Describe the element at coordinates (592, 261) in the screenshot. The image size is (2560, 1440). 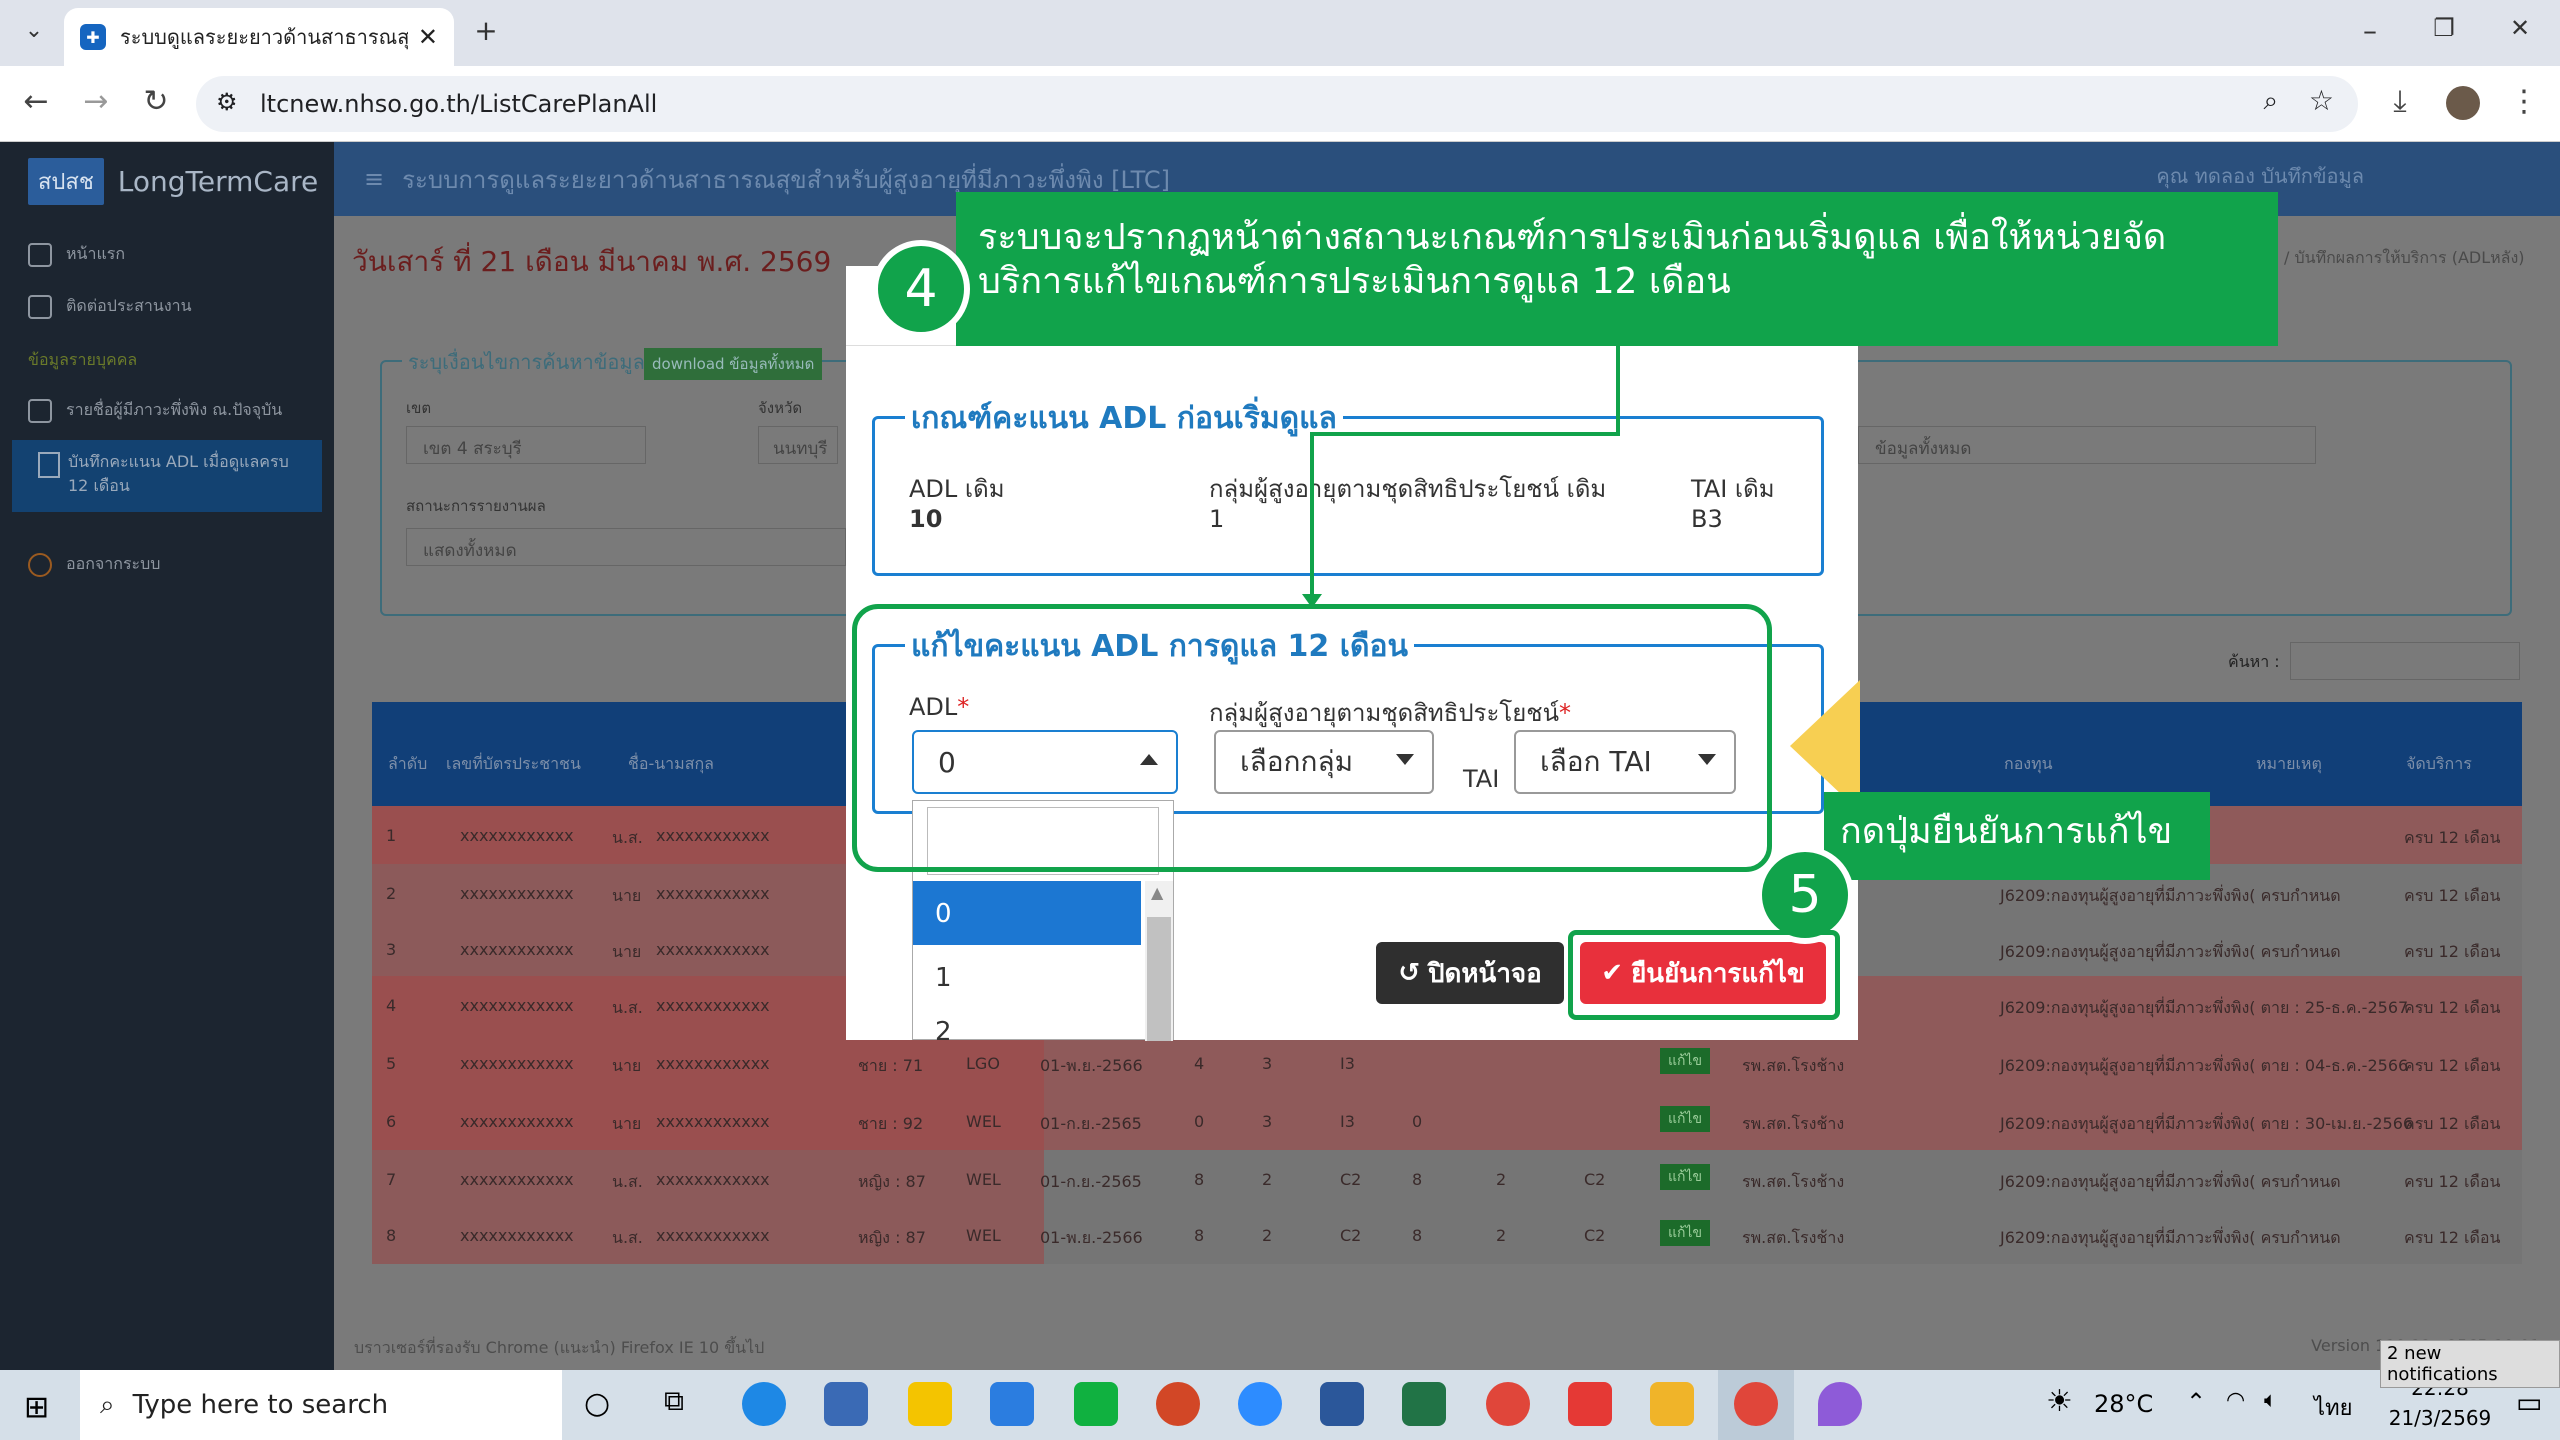
I see `current-date: วันเสาร์ ที่ 21 เดือน มีนาคม พ.ศ. 2569` at that location.